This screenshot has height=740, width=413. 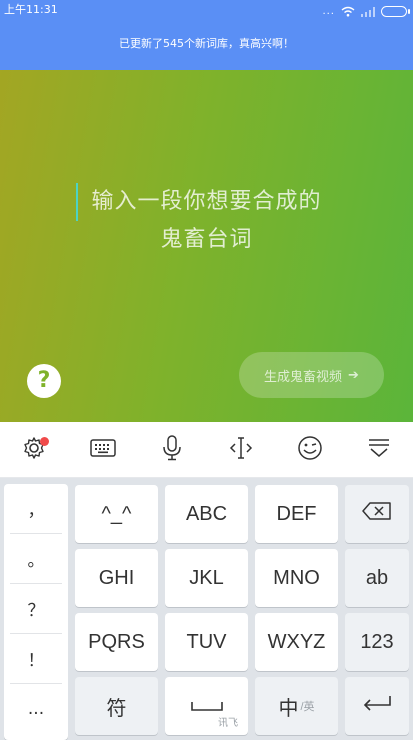 What do you see at coordinates (288, 708) in the screenshot?
I see `chinese-label: 中` at bounding box center [288, 708].